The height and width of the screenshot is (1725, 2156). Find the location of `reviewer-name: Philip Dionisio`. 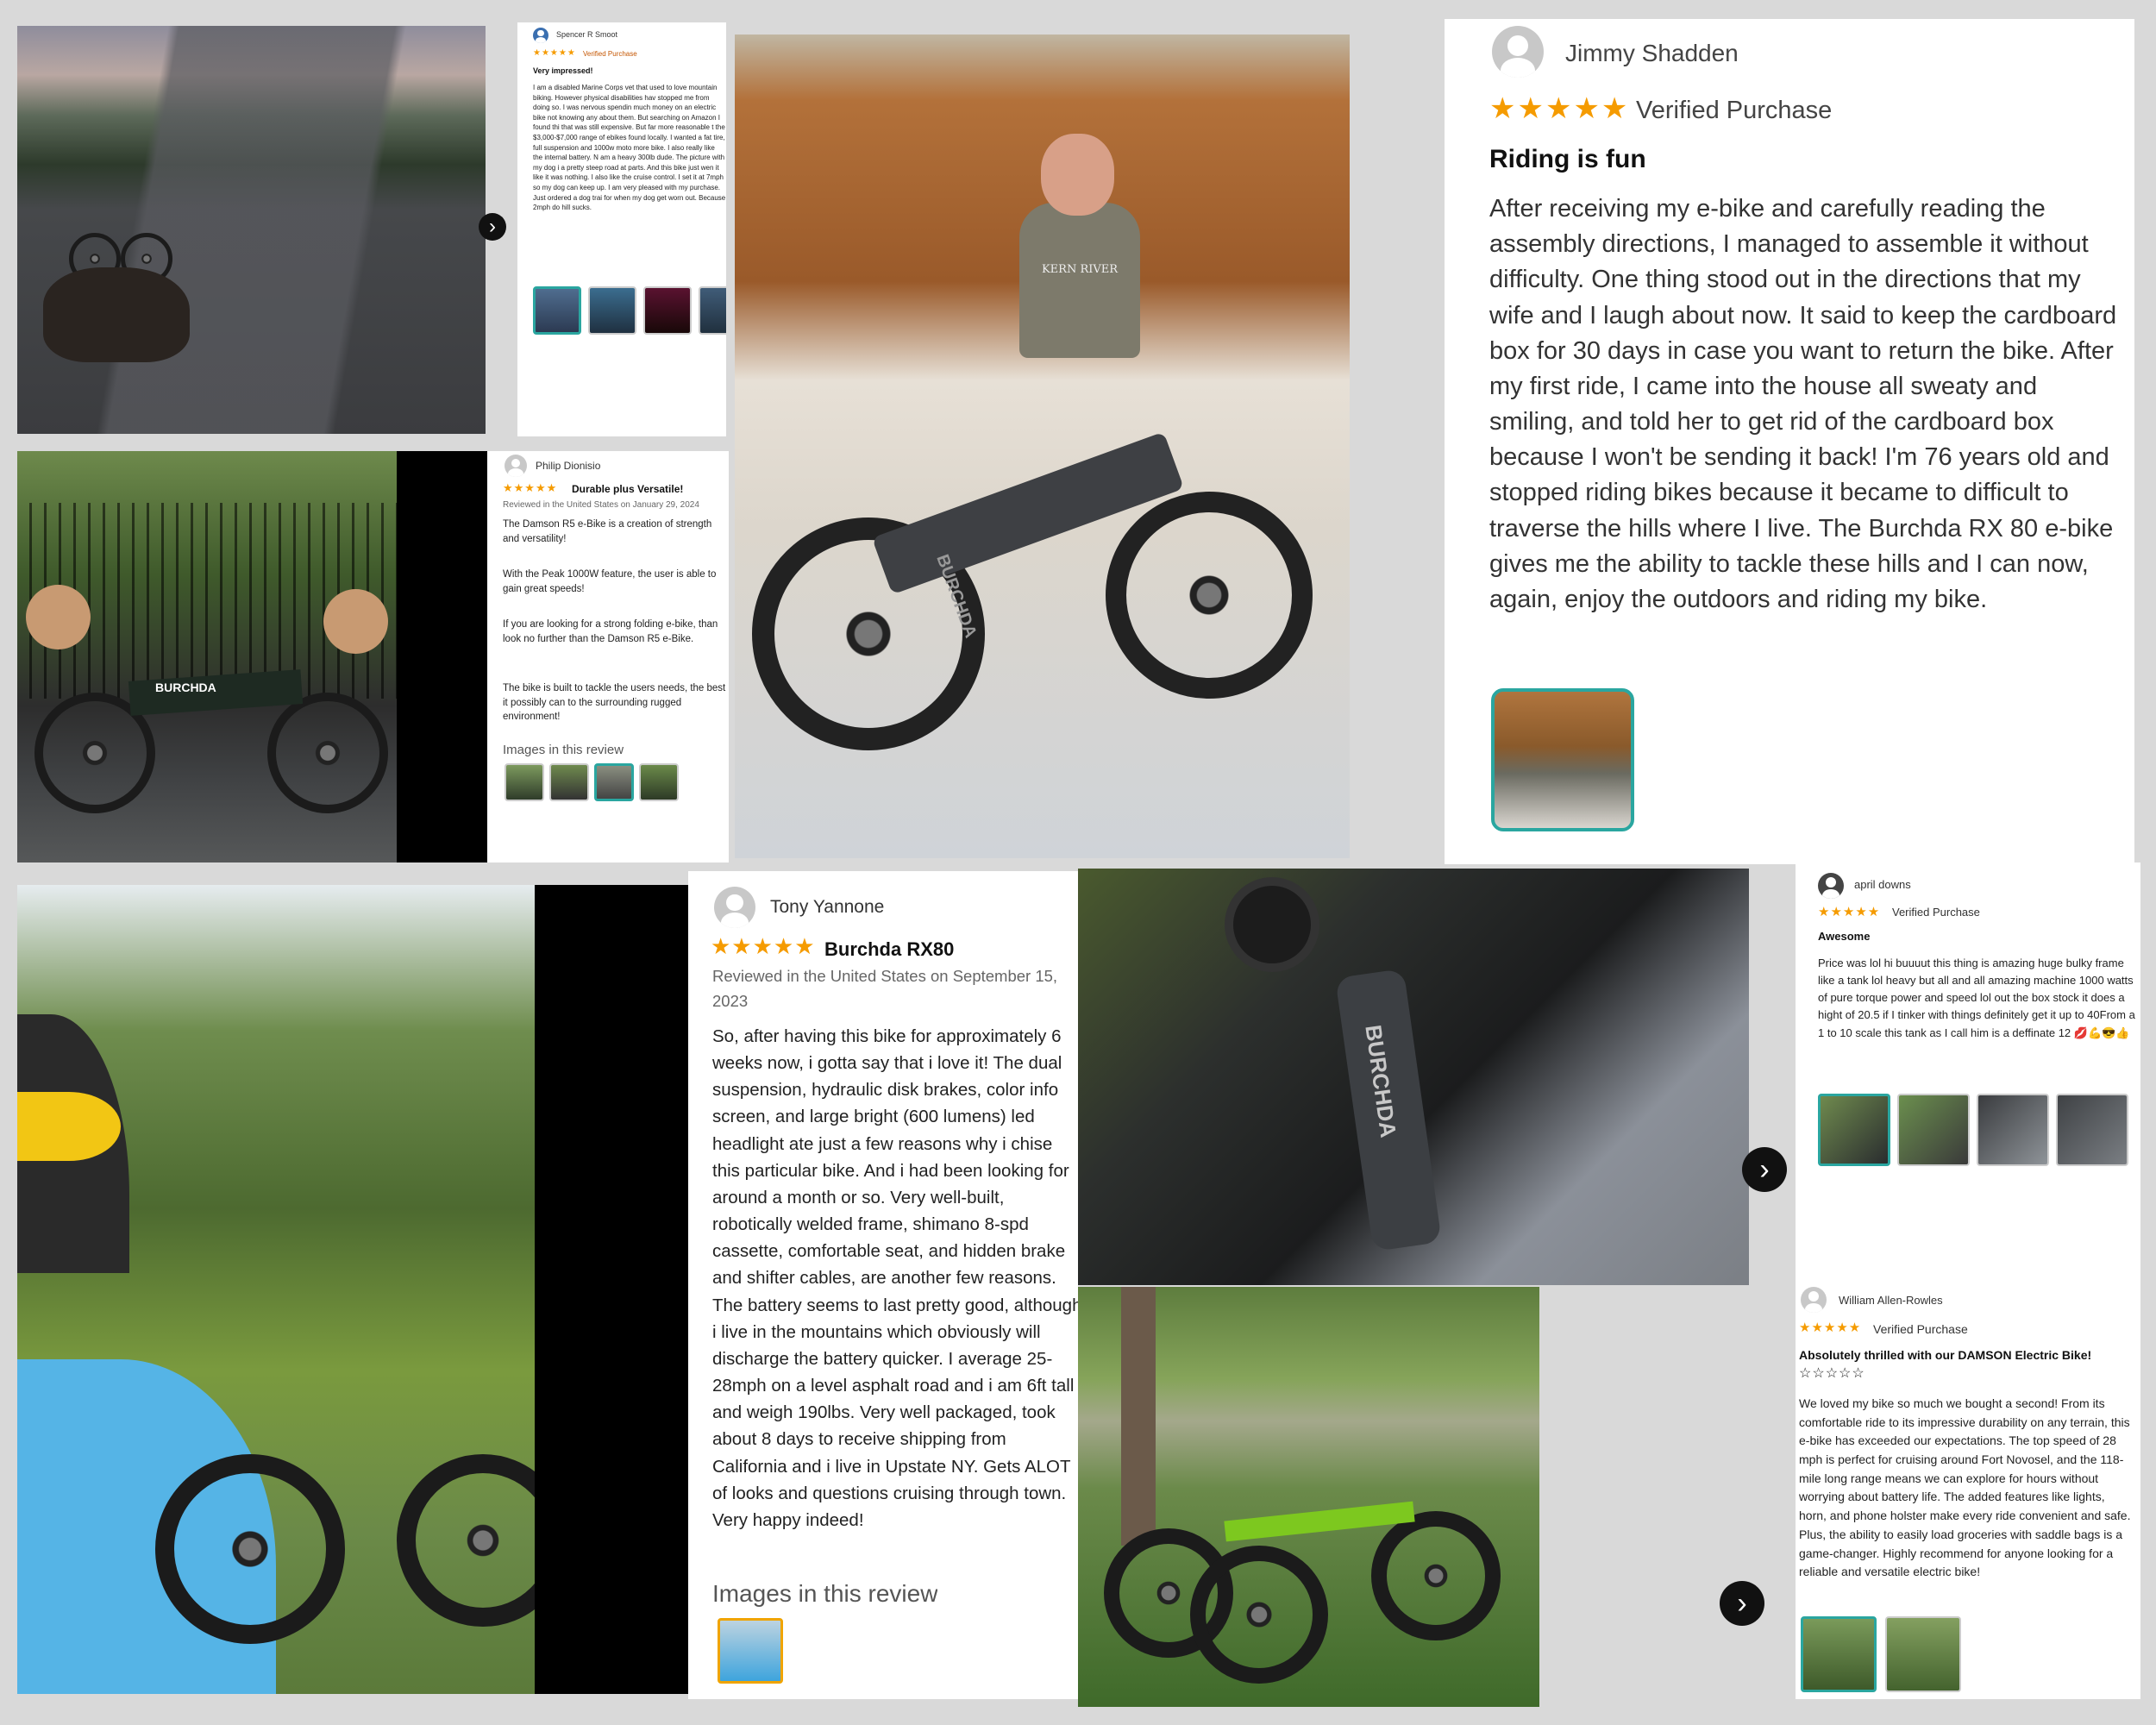

reviewer-name: Philip Dionisio is located at coordinates (568, 466).